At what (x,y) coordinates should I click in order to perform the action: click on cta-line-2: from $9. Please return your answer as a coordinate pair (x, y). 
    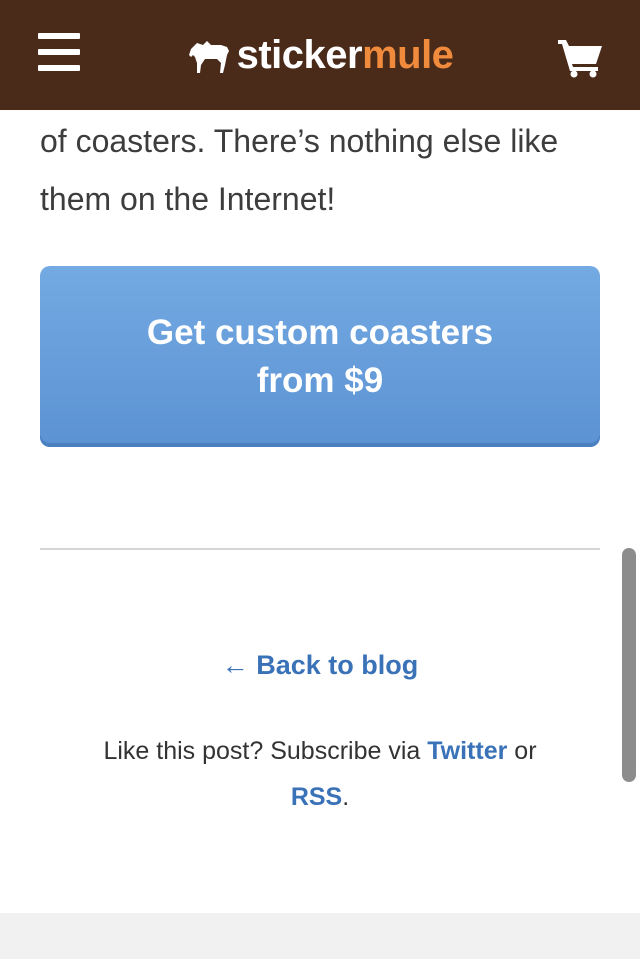
    Looking at the image, I should click on (320, 380).